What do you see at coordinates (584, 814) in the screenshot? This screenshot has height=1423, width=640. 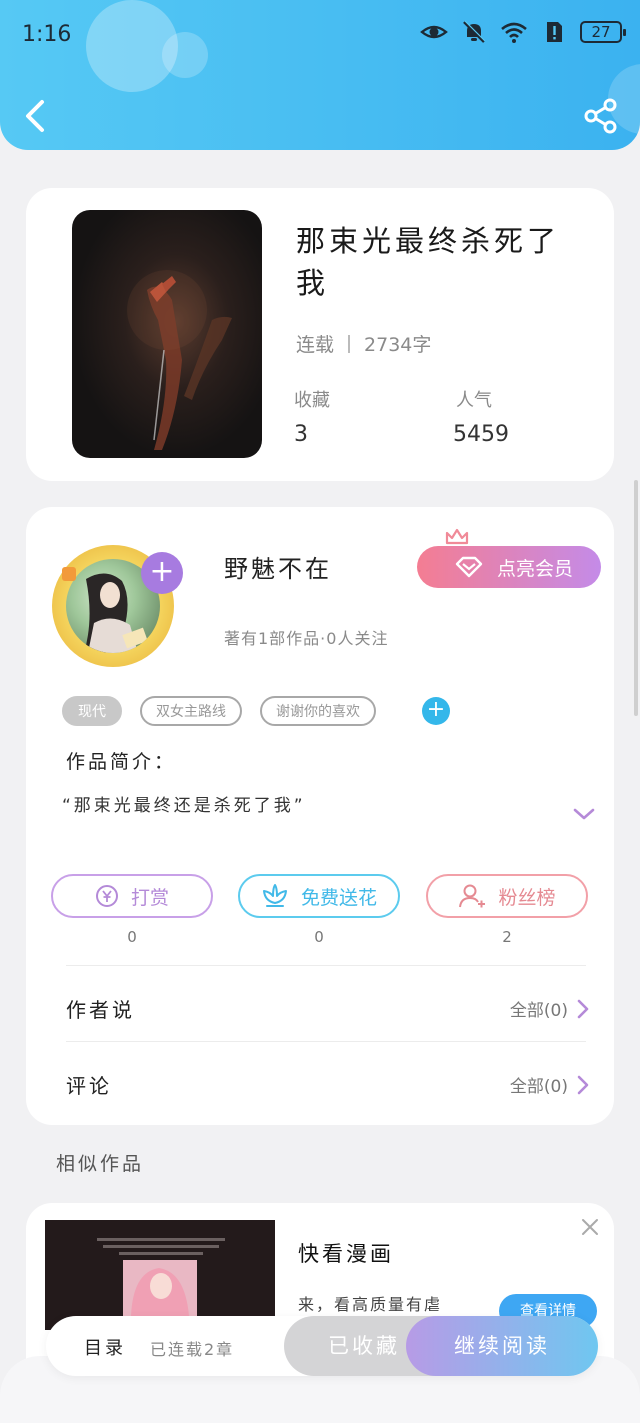 I see `expand-chevron-icon` at bounding box center [584, 814].